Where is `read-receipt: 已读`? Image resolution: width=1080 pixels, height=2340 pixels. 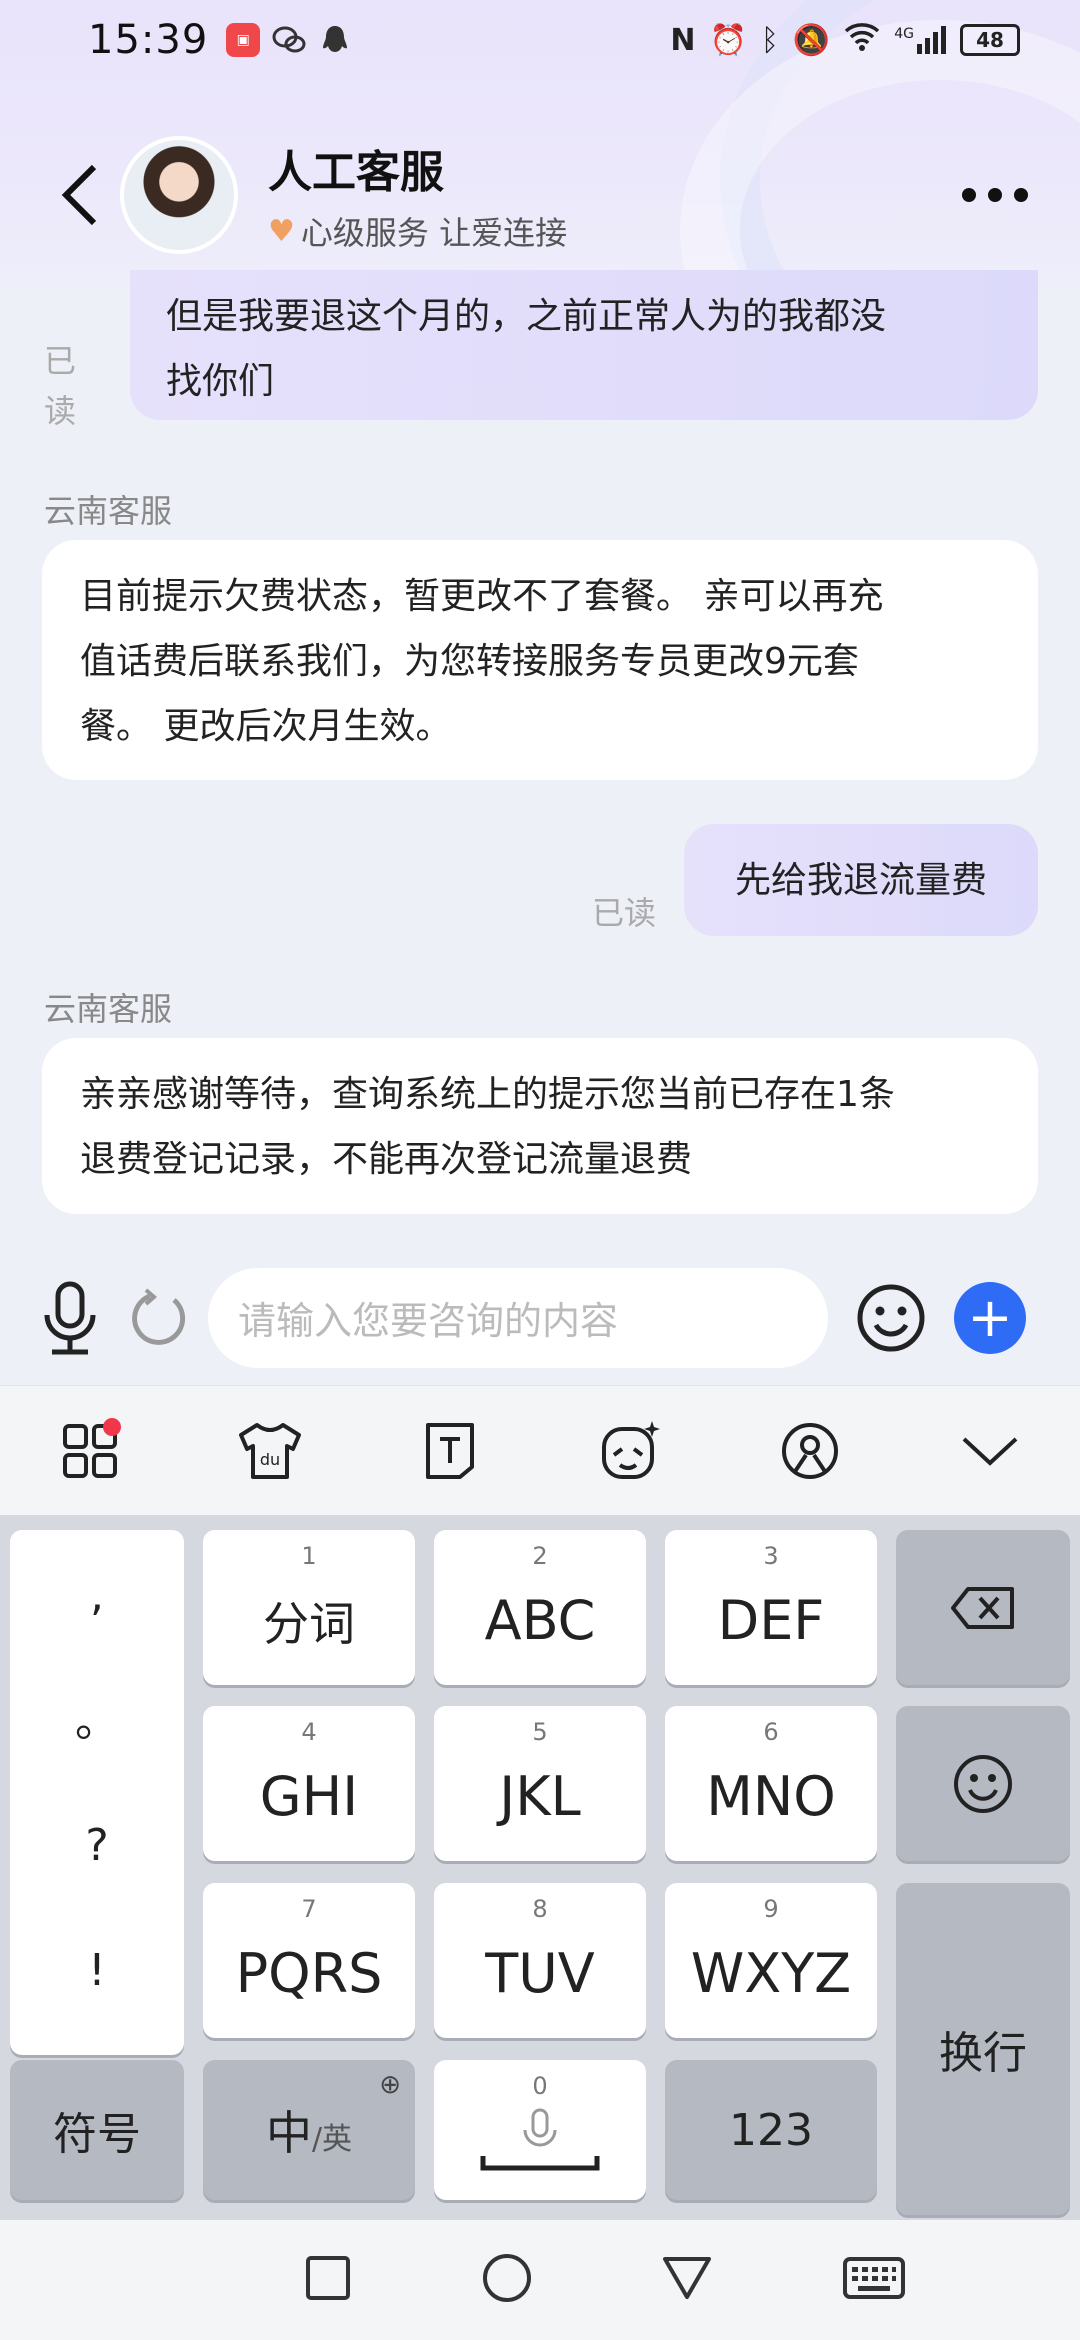 read-receipt: 已读 is located at coordinates (60, 386).